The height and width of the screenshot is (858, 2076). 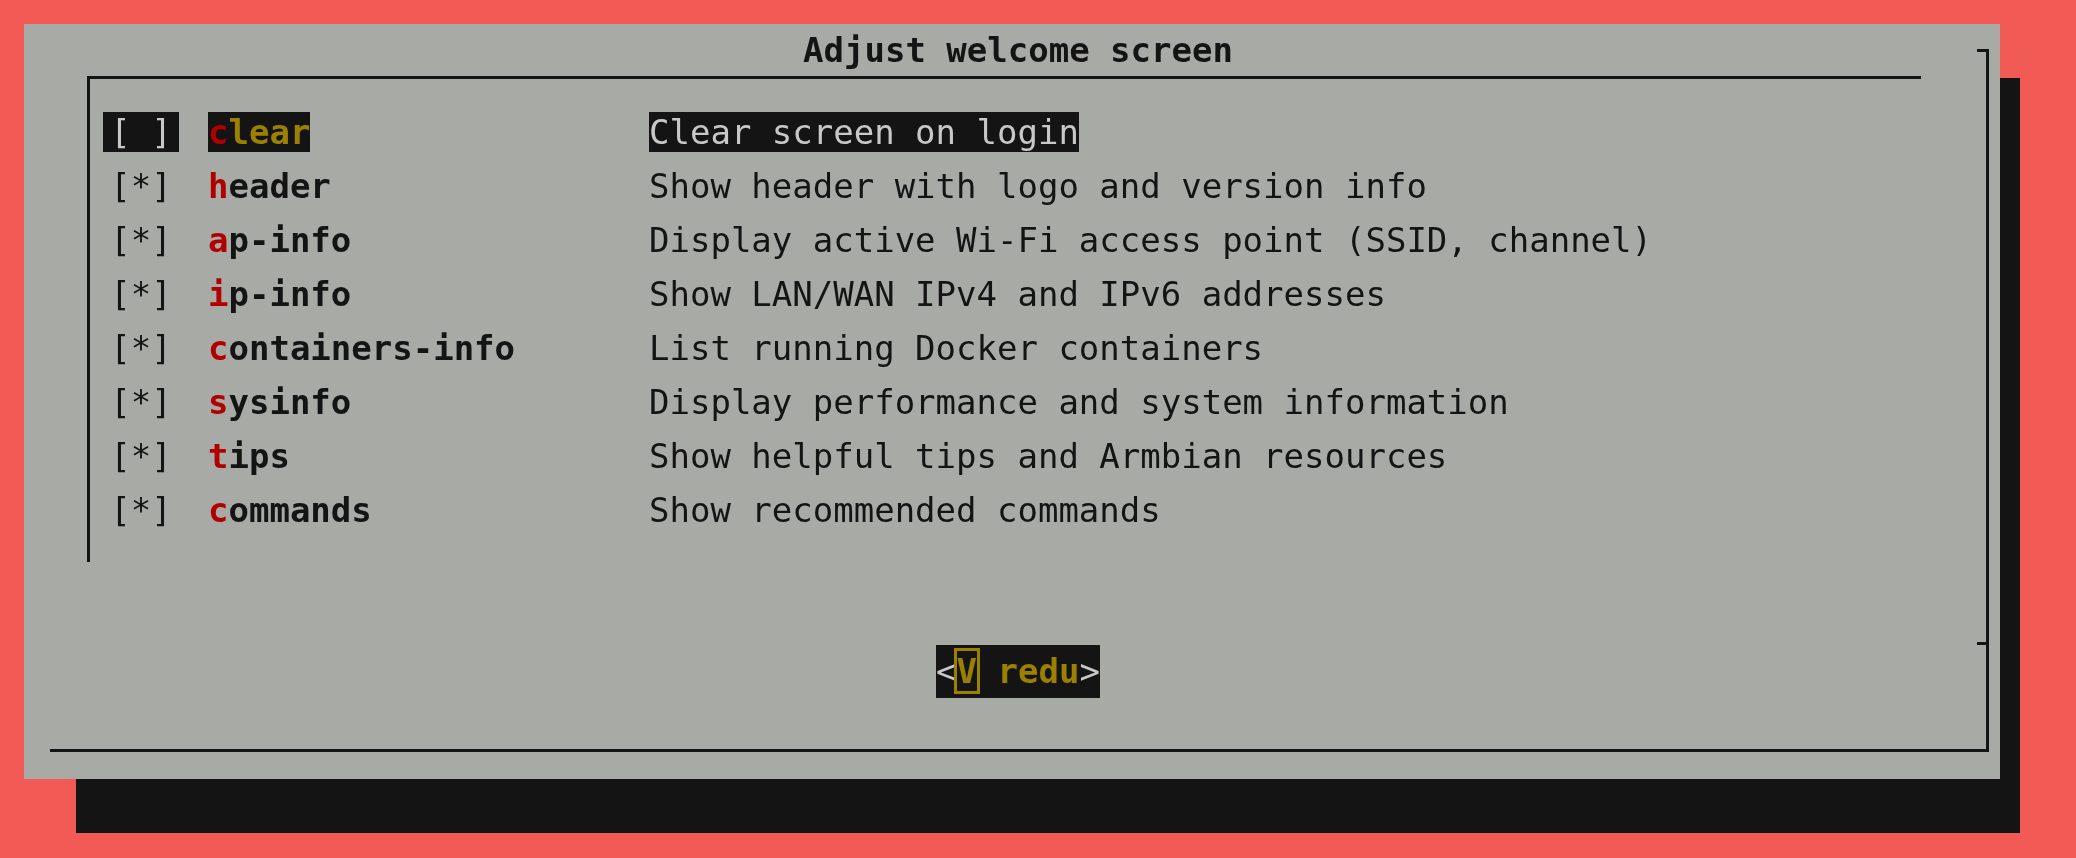 What do you see at coordinates (1038, 186) in the screenshot?
I see `option-description: Show header with logo and version info` at bounding box center [1038, 186].